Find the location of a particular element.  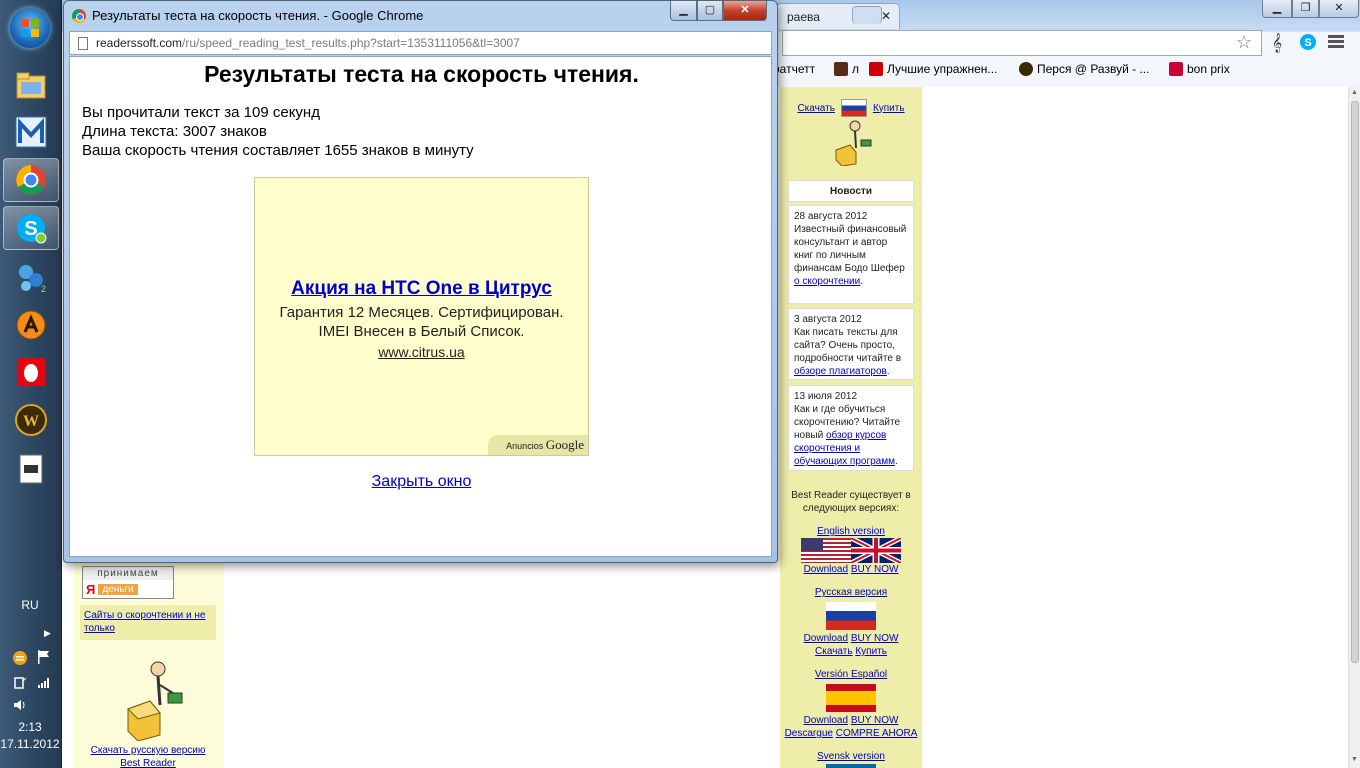

scrollbar-thumb is located at coordinates (1355, 382).